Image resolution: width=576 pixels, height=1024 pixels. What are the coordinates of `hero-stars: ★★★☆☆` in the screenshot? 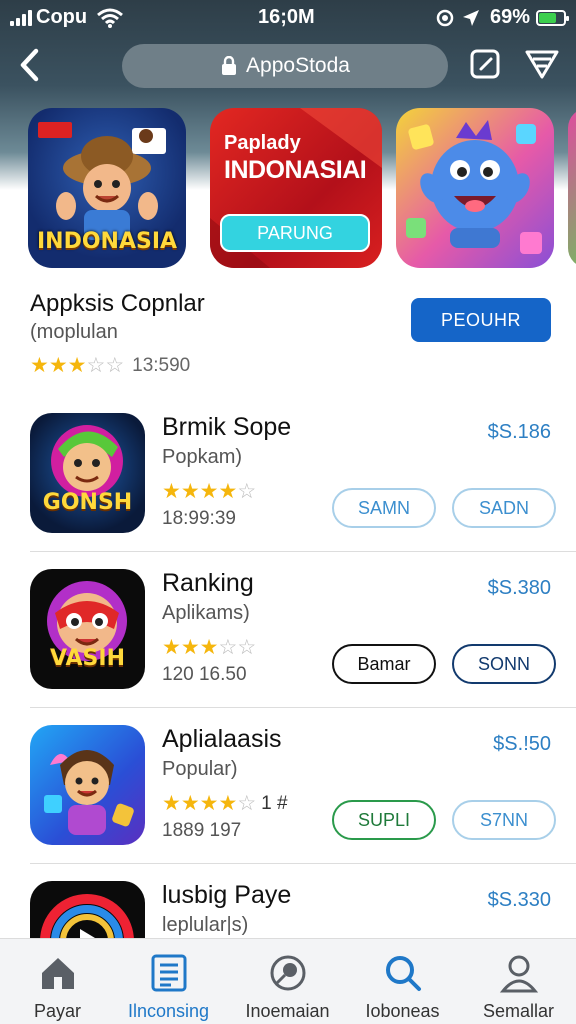 It's located at (77, 366).